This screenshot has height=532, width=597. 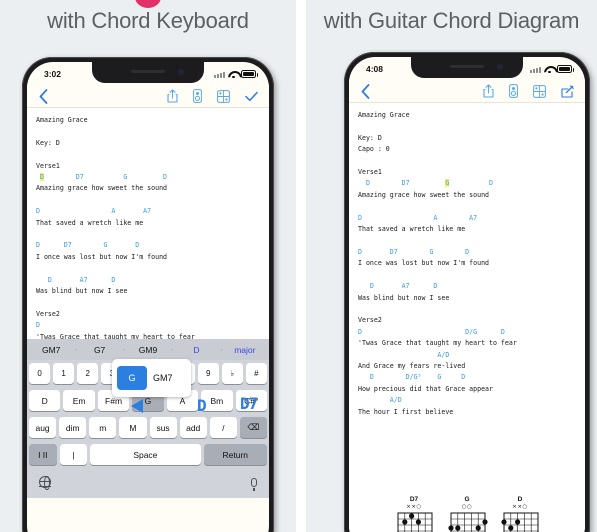 I want to click on status-bar-left: 3:02, so click(x=148, y=73).